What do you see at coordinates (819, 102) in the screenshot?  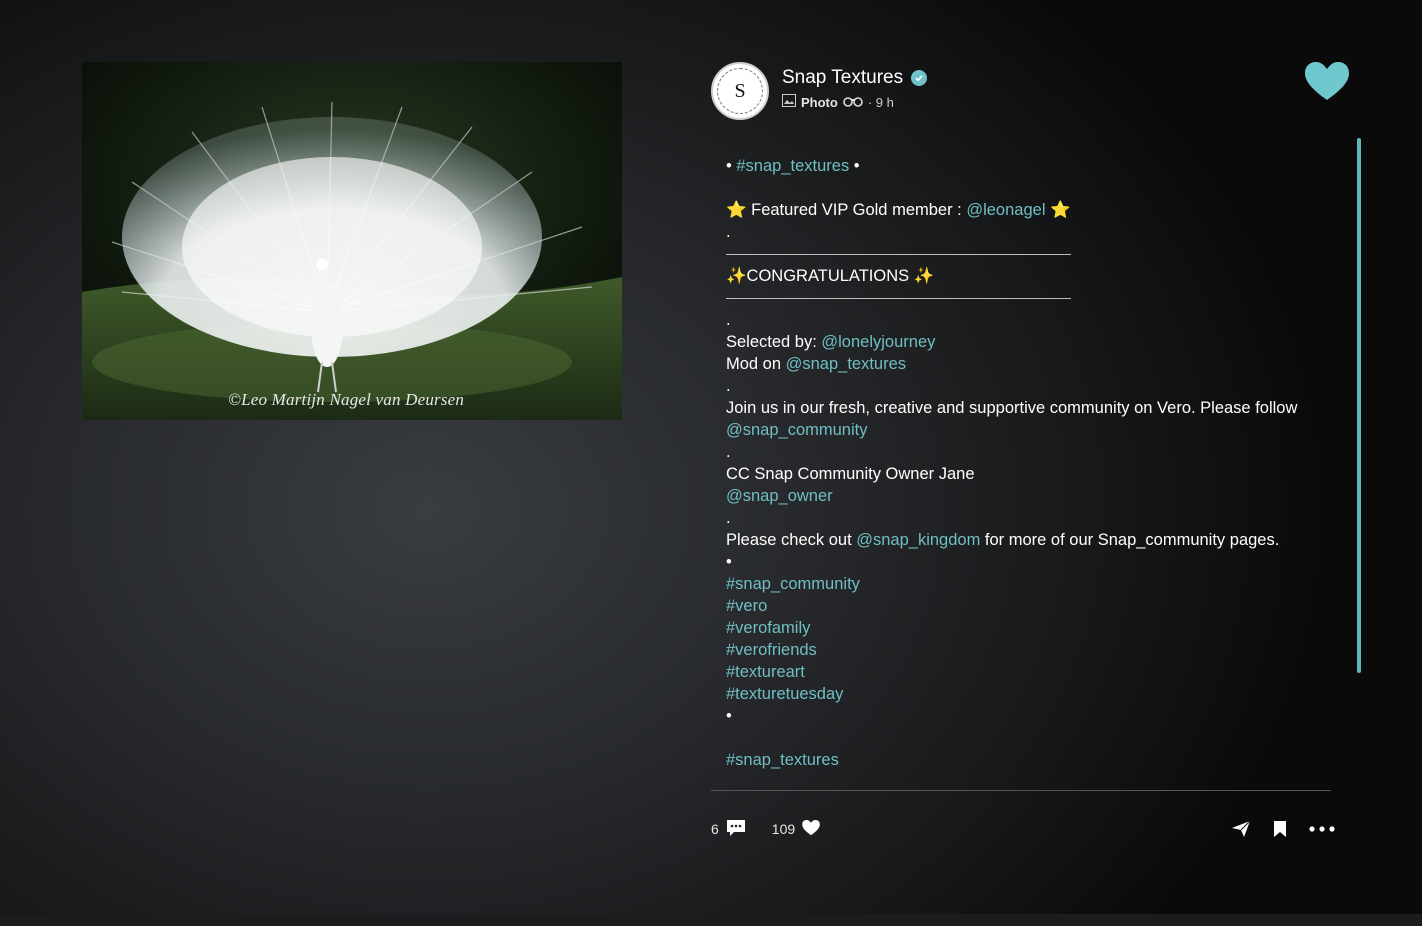 I see `post-type: Photo` at bounding box center [819, 102].